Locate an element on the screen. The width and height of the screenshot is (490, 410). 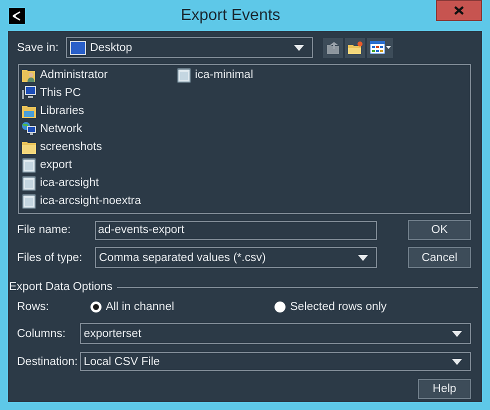
ok-button: OK is located at coordinates (439, 230).